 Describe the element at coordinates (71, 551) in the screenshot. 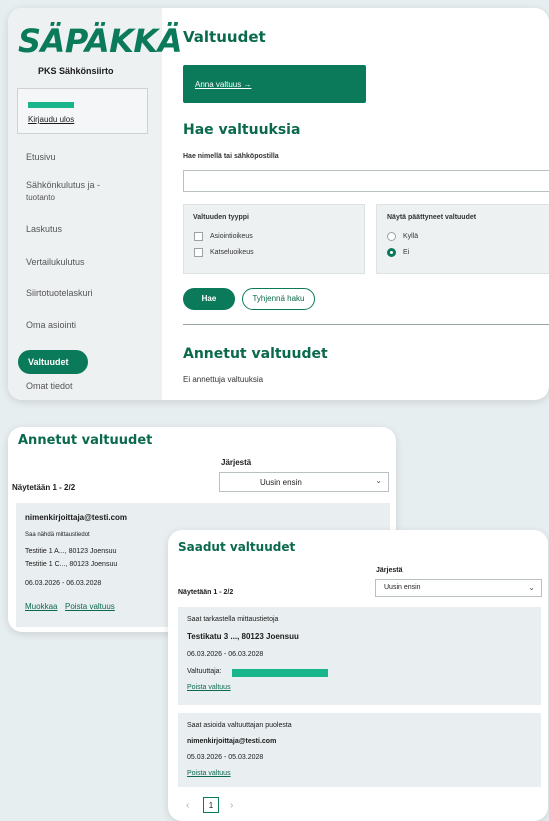

I see `entry-address-1: Testitie 1 A..., 80123 Joensuu` at that location.